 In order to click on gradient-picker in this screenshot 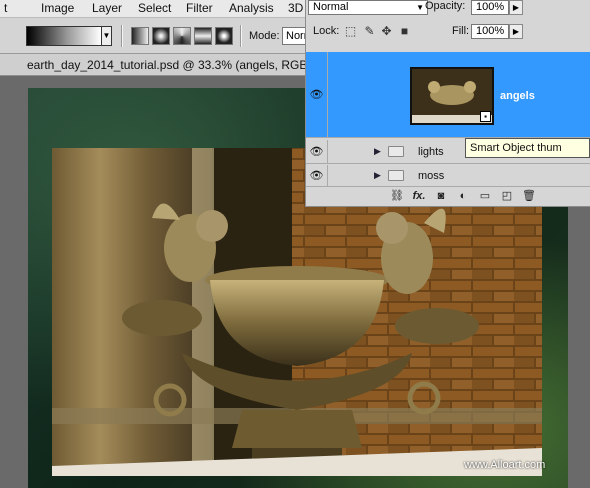, I will do `click(64, 36)`.